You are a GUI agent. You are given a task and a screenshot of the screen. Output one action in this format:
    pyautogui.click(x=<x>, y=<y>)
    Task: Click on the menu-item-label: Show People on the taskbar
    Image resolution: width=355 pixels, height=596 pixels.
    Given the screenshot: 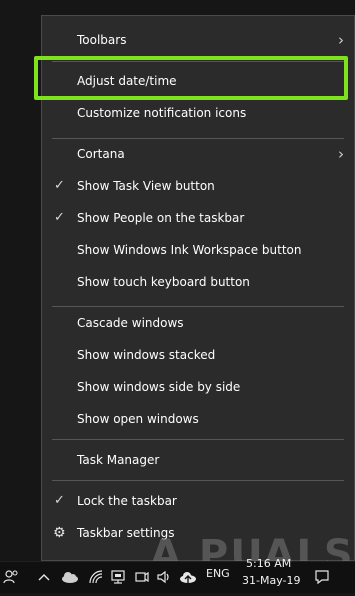 What is the action you would take?
    pyautogui.click(x=161, y=218)
    